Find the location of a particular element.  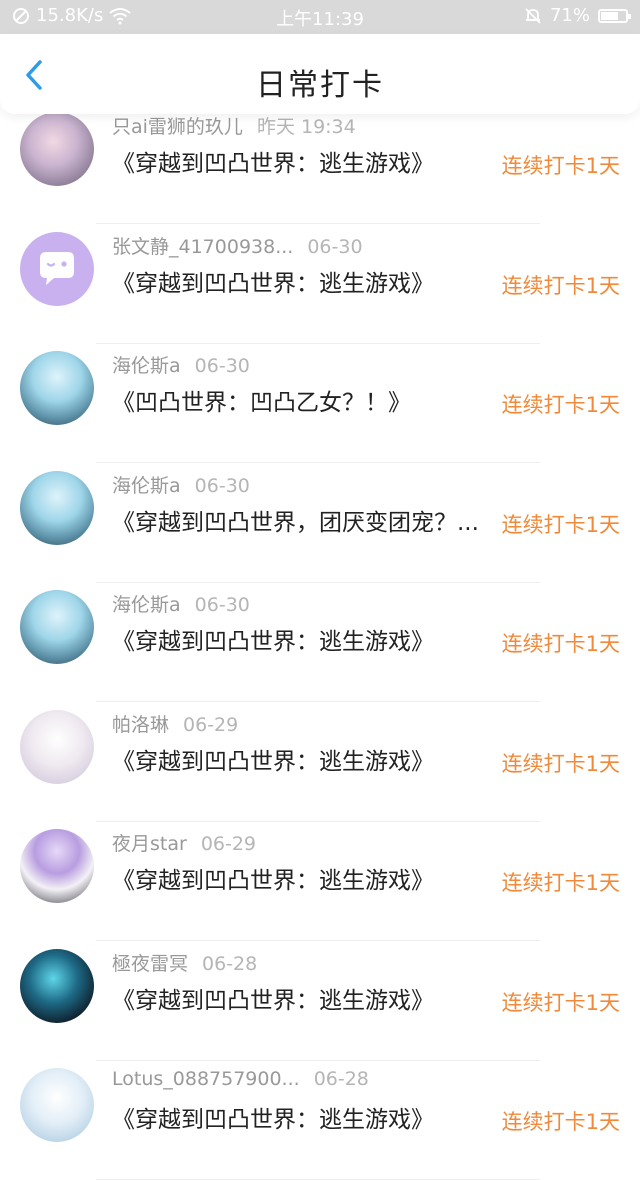

checkin-row: 张文静_41700938... 06-30 《穿越到凹凸世界：逃生游戏》 连续打卡1天 is located at coordinates (320, 288).